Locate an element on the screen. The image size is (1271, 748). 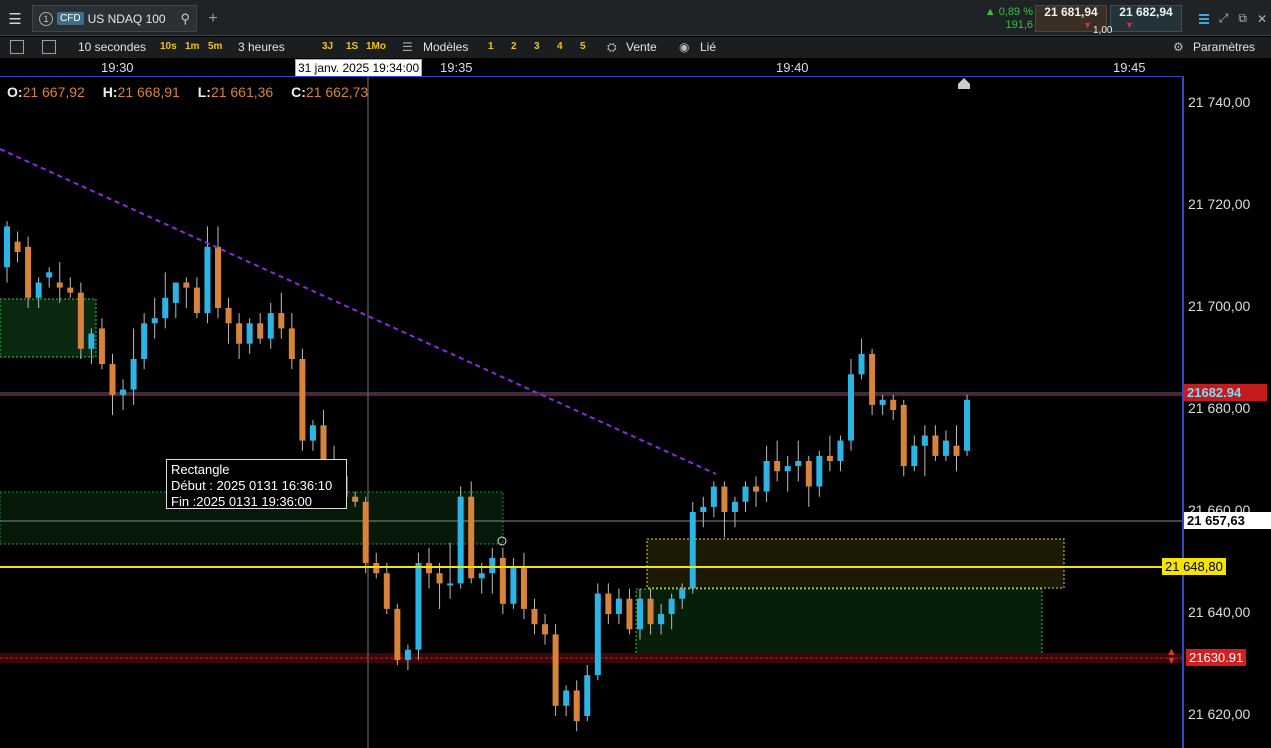
instrument-index: 1 is located at coordinates (46, 18).